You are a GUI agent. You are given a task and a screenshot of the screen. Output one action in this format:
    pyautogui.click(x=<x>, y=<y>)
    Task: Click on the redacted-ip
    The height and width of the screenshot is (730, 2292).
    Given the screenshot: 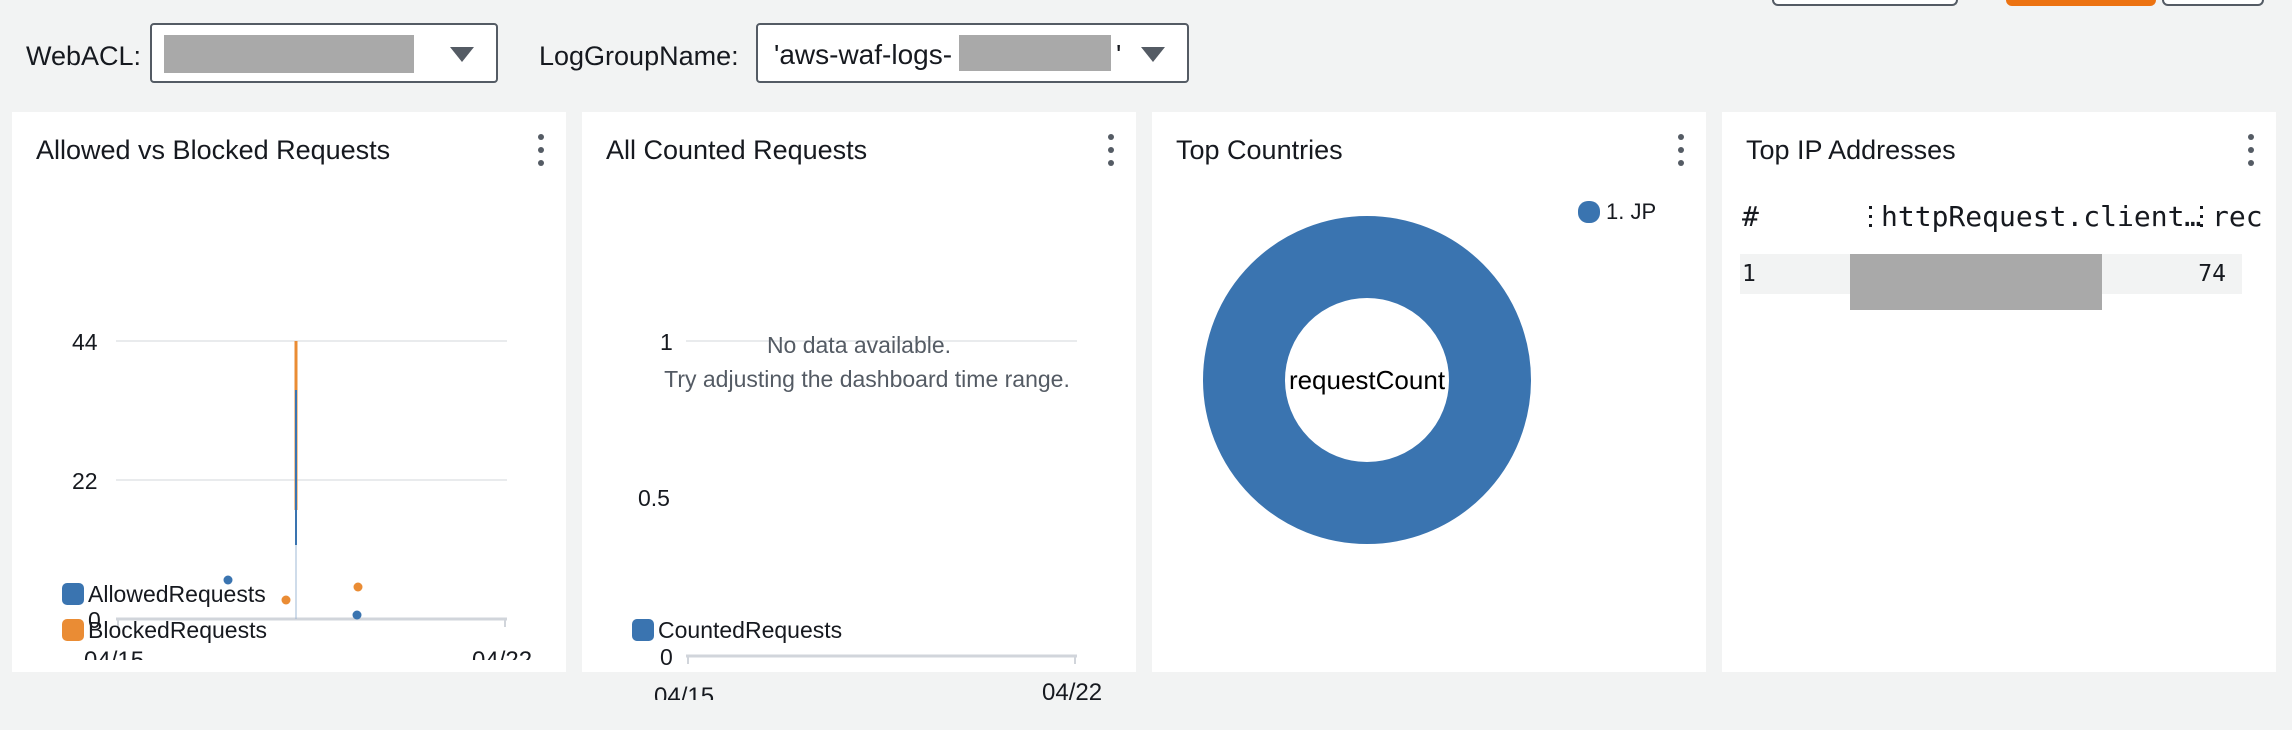 What is the action you would take?
    pyautogui.click(x=1976, y=282)
    